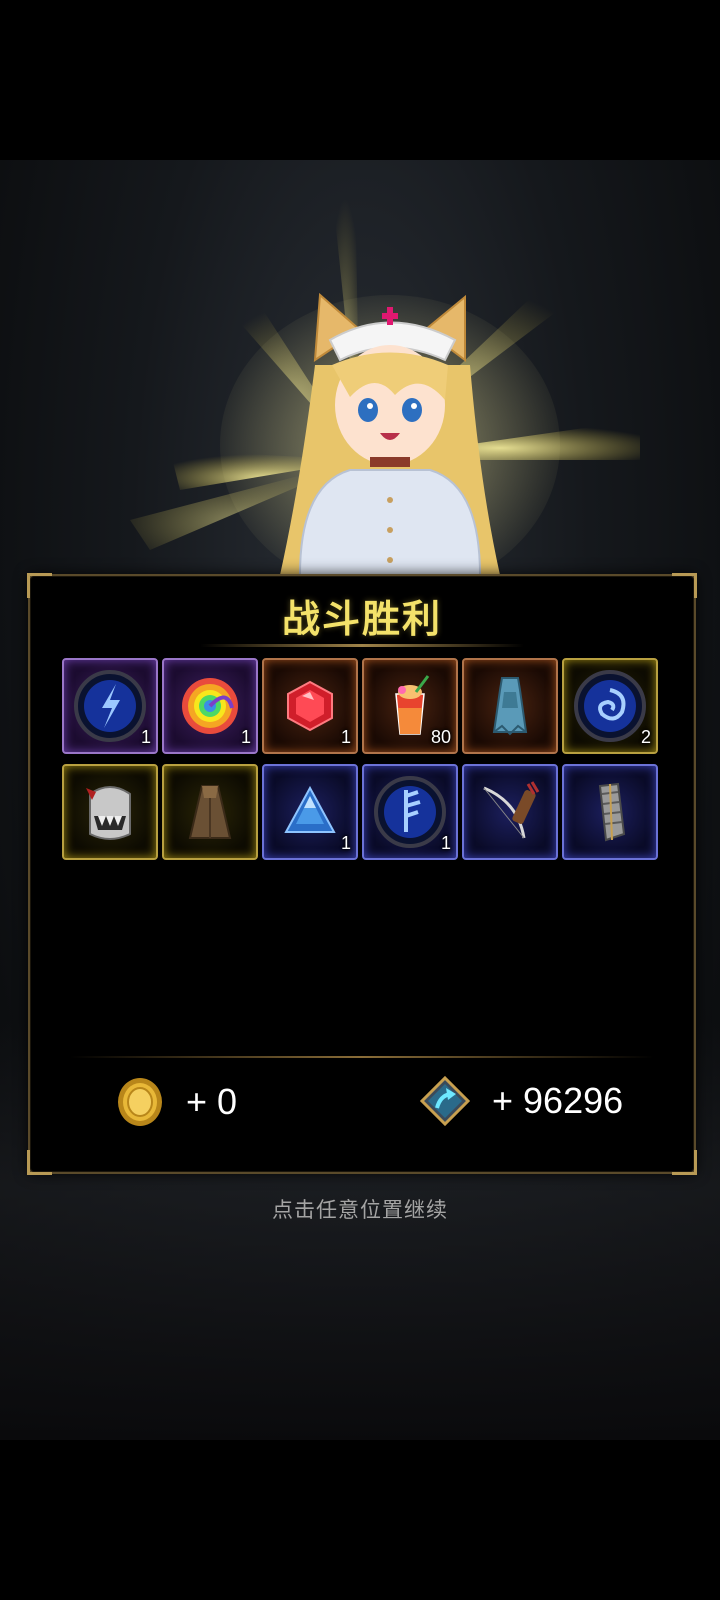 The height and width of the screenshot is (1600, 720). Describe the element at coordinates (645, 737) in the screenshot. I see `item-count: 2` at that location.